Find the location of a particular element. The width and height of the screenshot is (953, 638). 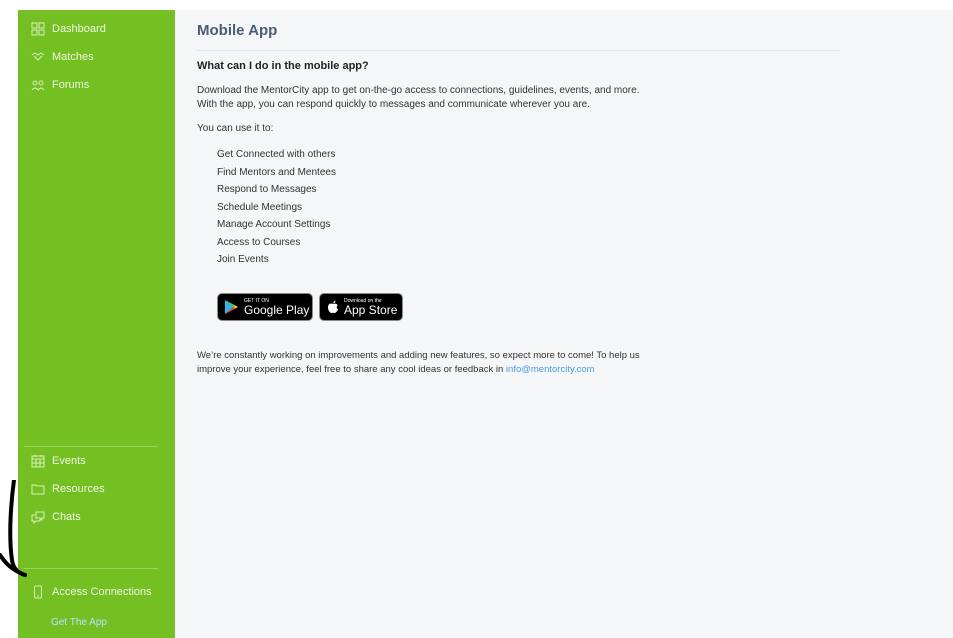

apple-icon is located at coordinates (333, 307).